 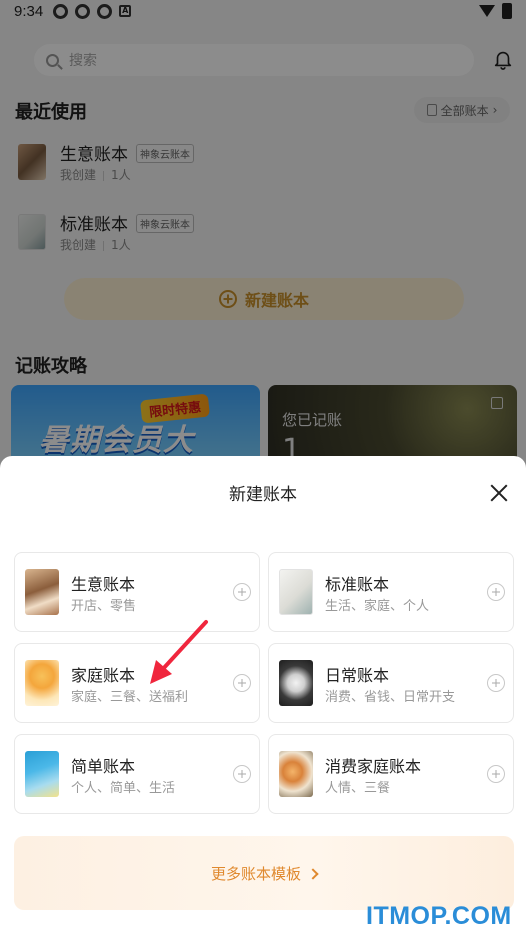 What do you see at coordinates (357, 584) in the screenshot?
I see `template-name: 标准账本` at bounding box center [357, 584].